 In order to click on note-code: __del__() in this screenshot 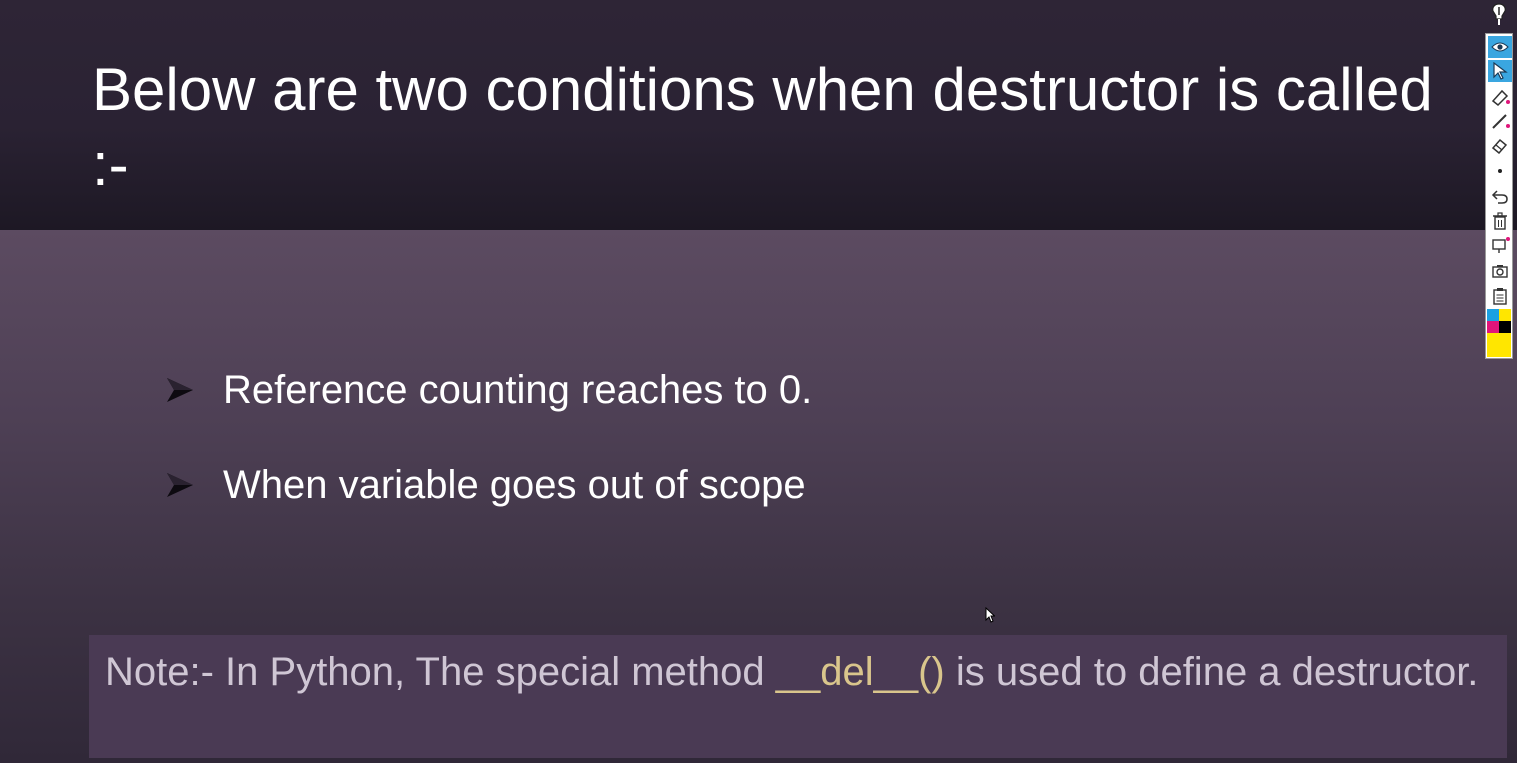, I will do `click(860, 672)`.